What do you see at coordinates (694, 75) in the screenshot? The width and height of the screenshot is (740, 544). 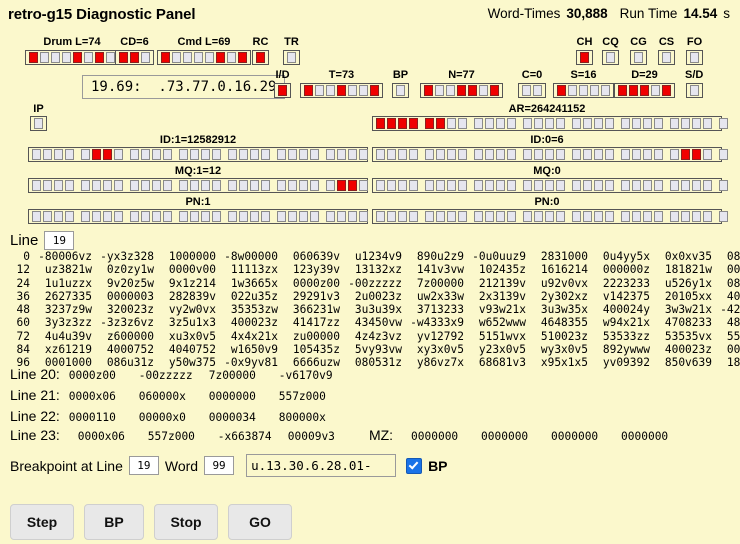 I see `lamp-group-label: S/D` at bounding box center [694, 75].